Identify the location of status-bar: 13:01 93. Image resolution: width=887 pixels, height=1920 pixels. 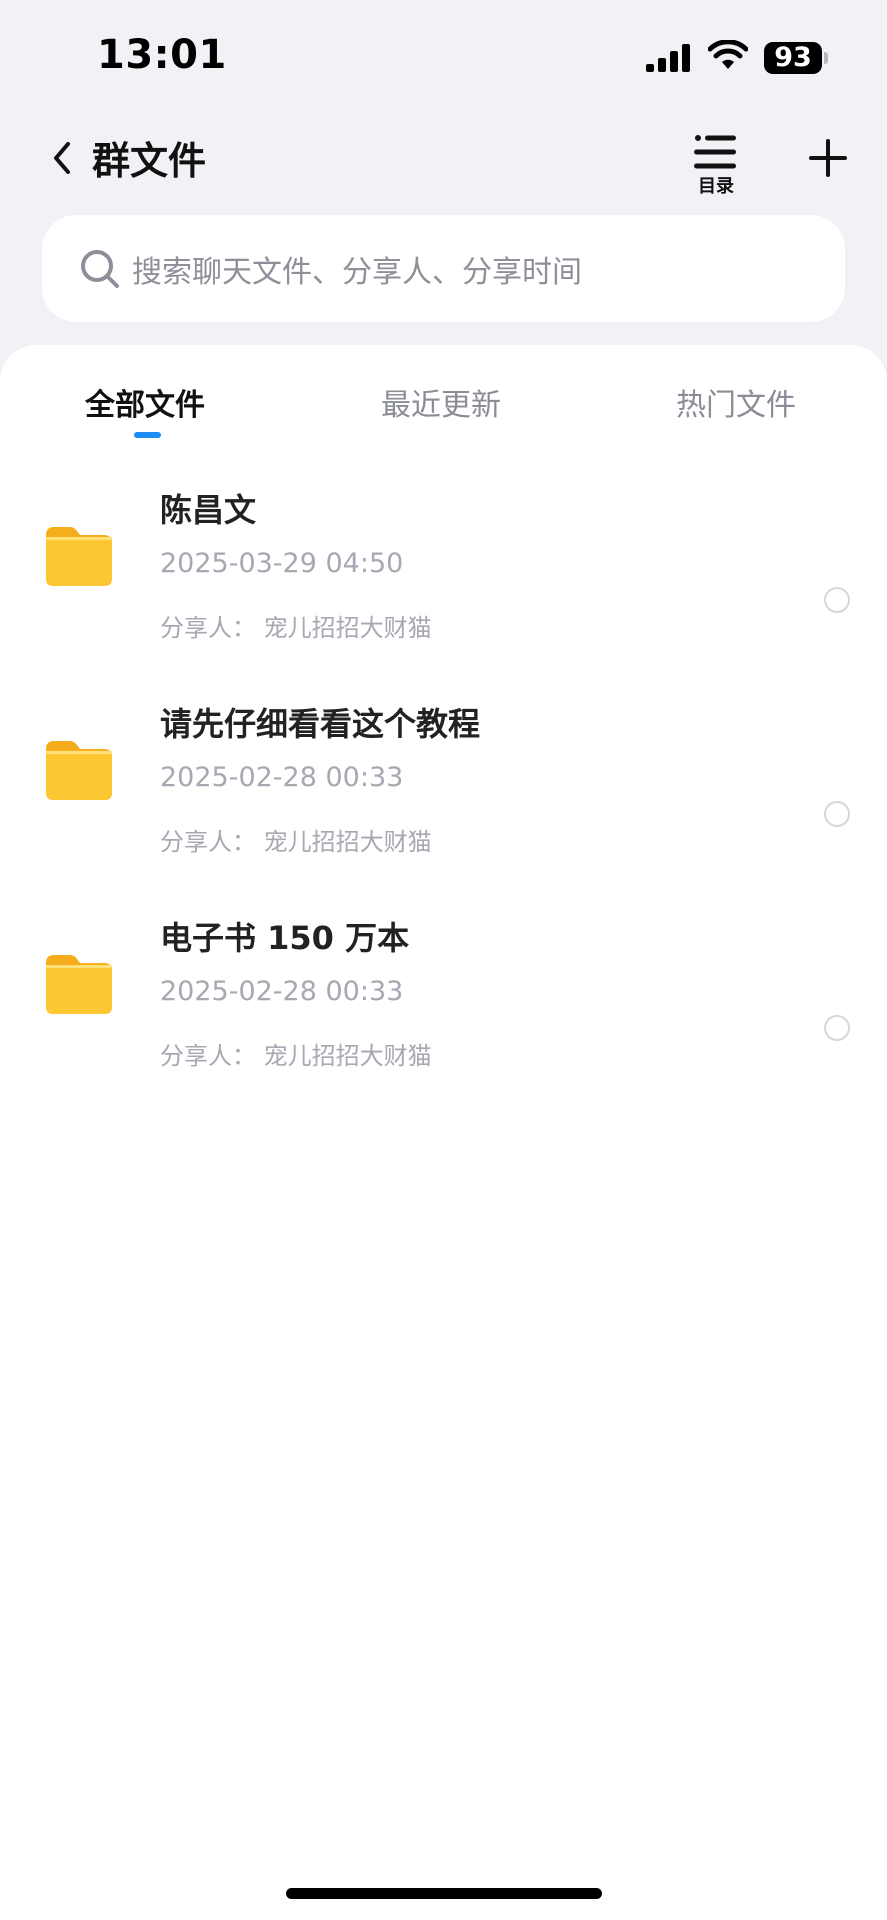
(443, 55).